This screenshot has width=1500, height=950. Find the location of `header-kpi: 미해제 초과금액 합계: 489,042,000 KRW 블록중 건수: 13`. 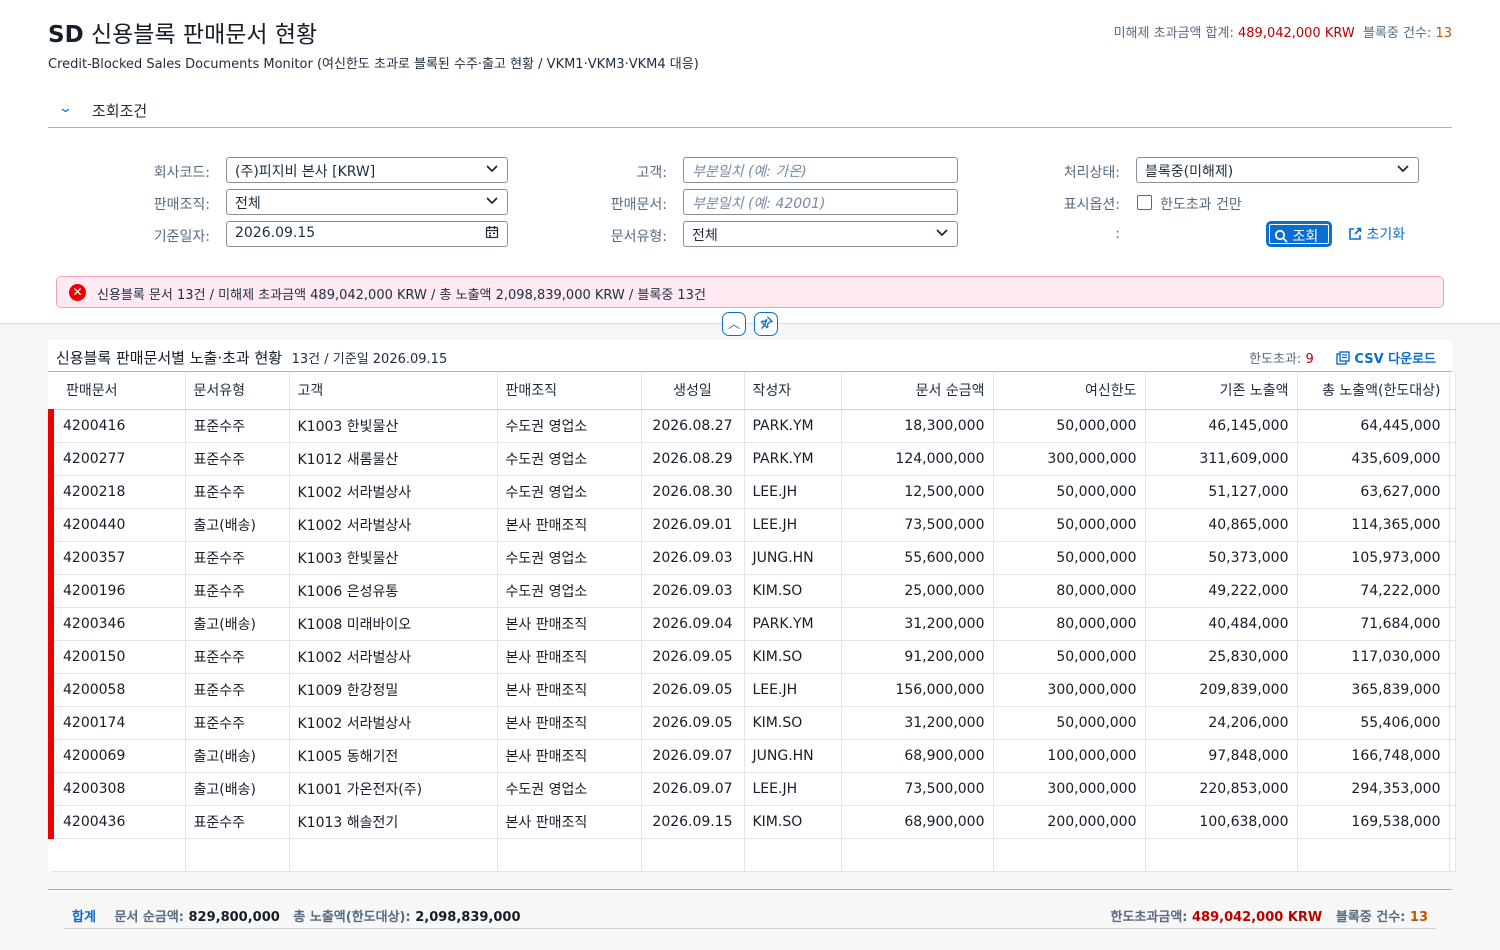

header-kpi: 미해제 초과금액 합계: 489,042,000 KRW 블록중 건수: 13 is located at coordinates (1282, 33).